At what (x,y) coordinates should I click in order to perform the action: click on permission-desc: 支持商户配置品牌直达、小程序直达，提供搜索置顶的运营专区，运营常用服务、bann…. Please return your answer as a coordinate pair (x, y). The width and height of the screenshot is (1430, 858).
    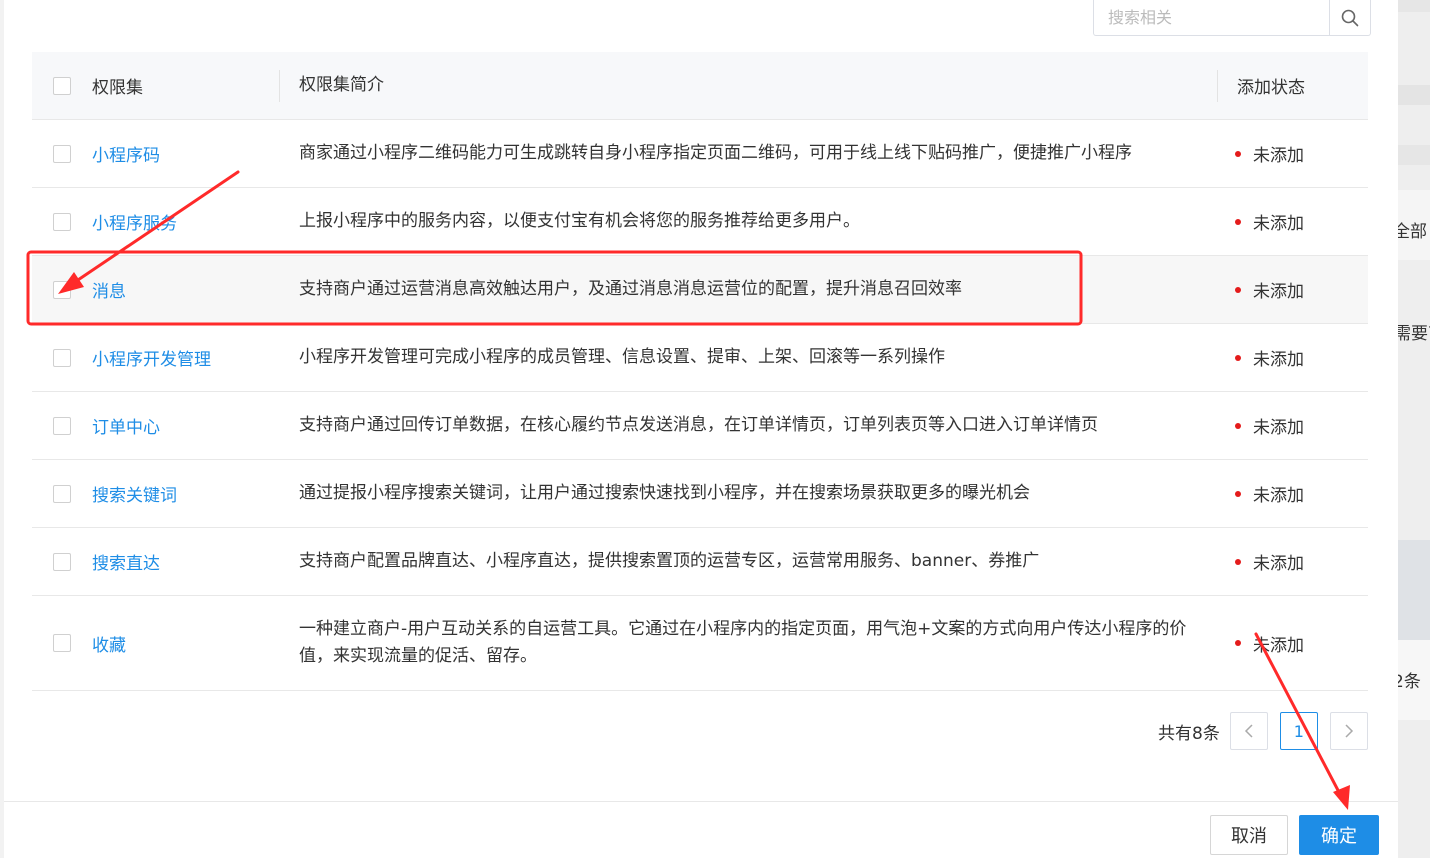
    Looking at the image, I should click on (669, 561).